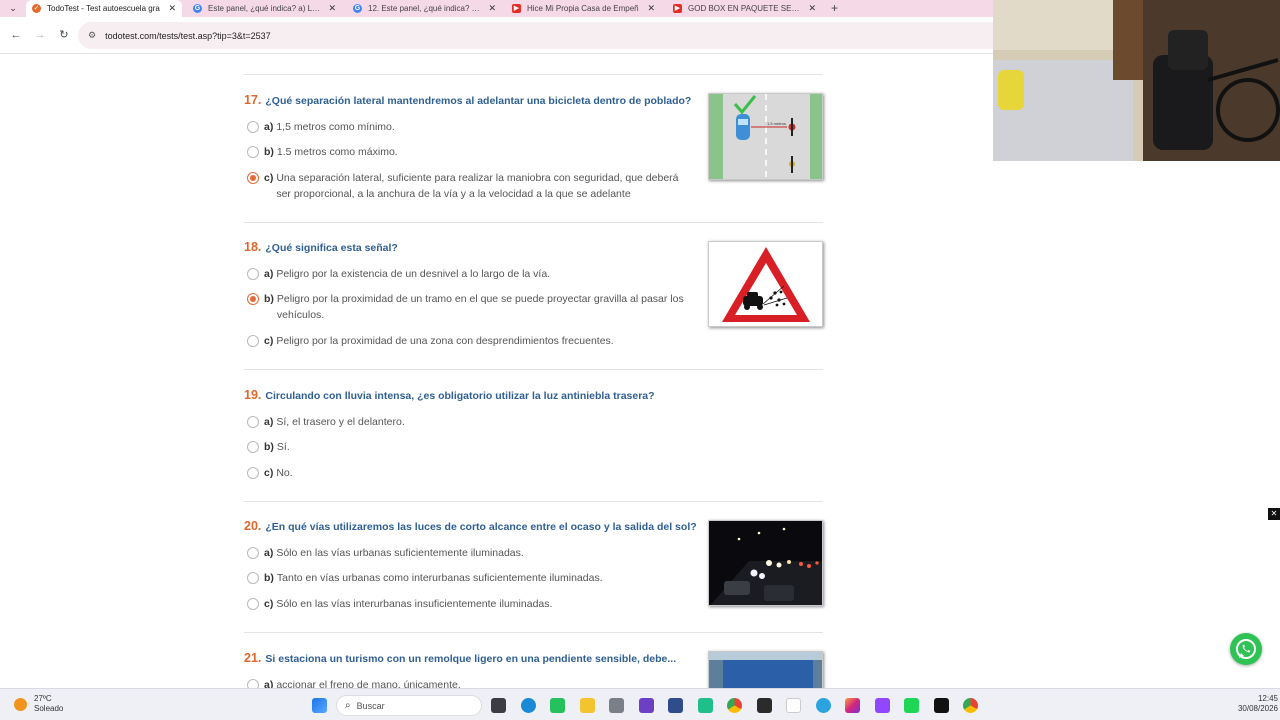  Describe the element at coordinates (1136, 80) in the screenshot. I see `webcam-room-image` at that location.